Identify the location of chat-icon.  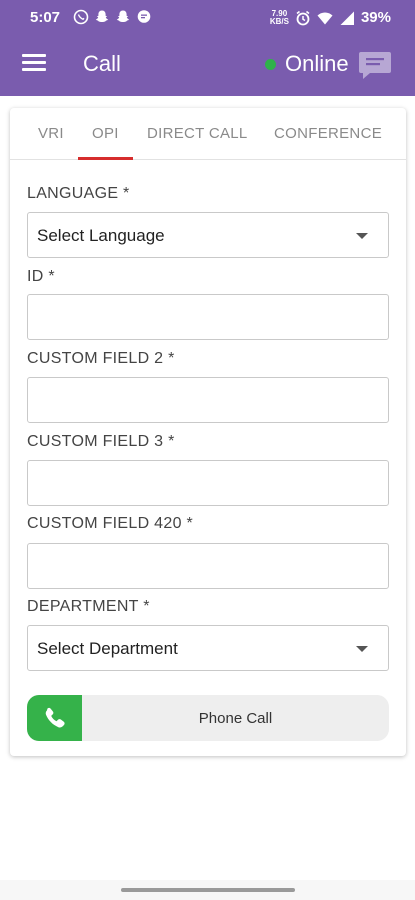
(375, 65).